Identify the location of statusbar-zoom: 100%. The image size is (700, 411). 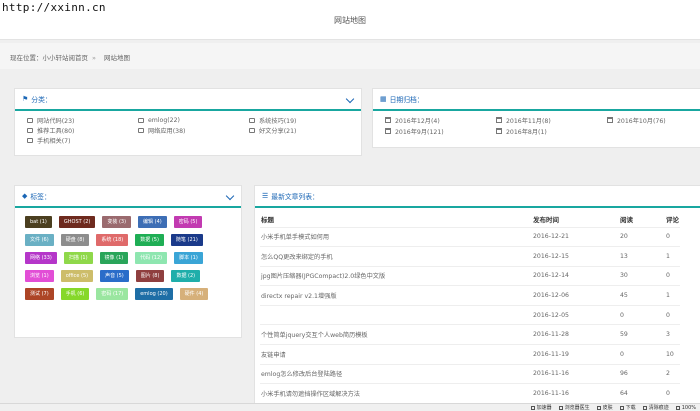
(685, 408).